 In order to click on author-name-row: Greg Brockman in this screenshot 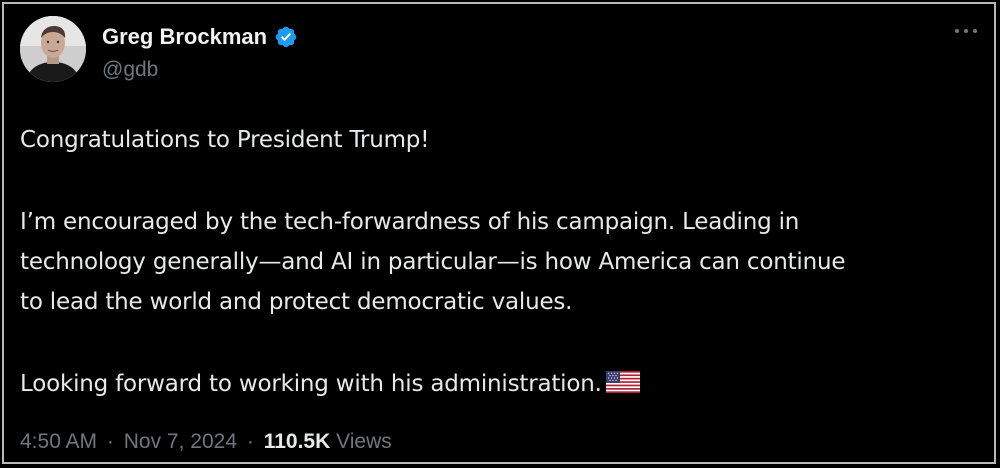, I will do `click(200, 37)`.